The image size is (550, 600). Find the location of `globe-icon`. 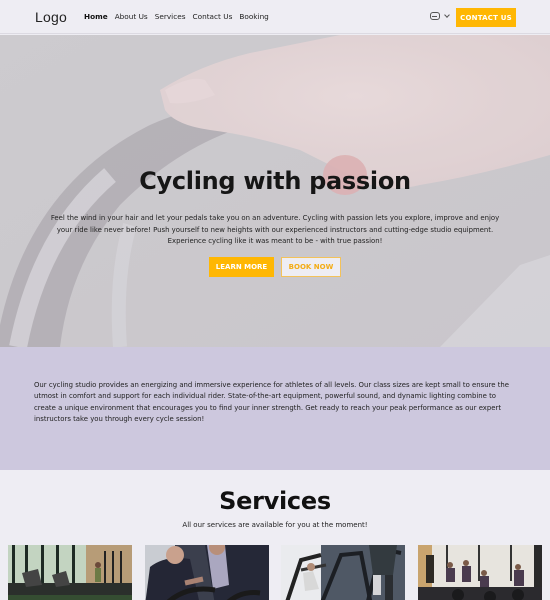

globe-icon is located at coordinates (435, 16).